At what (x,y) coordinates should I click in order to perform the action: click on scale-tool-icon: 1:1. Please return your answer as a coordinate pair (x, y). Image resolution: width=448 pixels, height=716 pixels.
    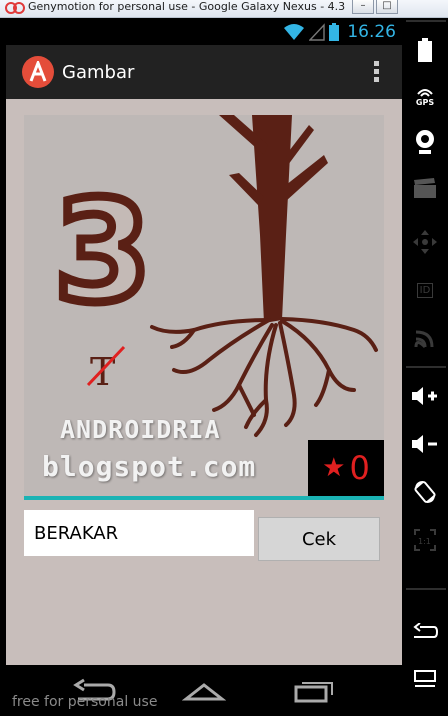
    Looking at the image, I should click on (425, 540).